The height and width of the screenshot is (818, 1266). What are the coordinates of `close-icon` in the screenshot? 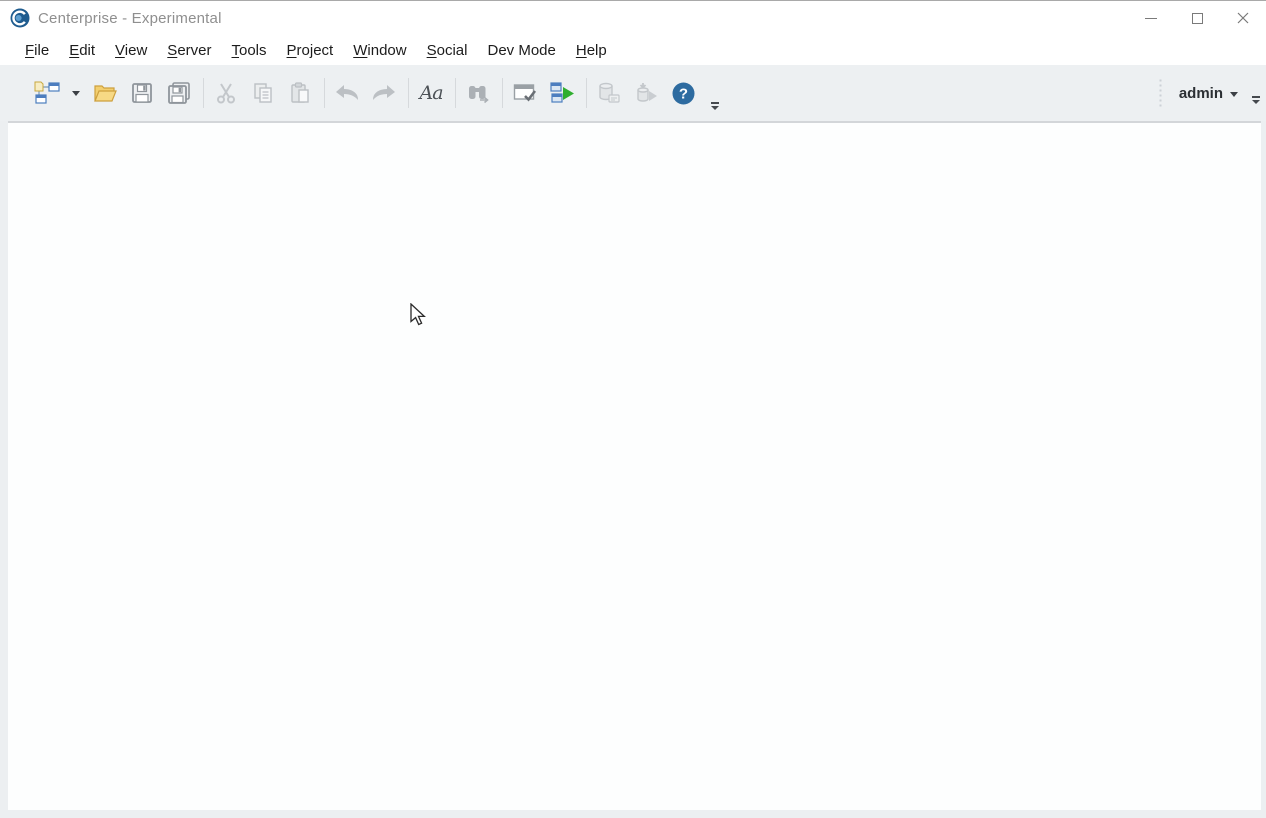 It's located at (1243, 18).